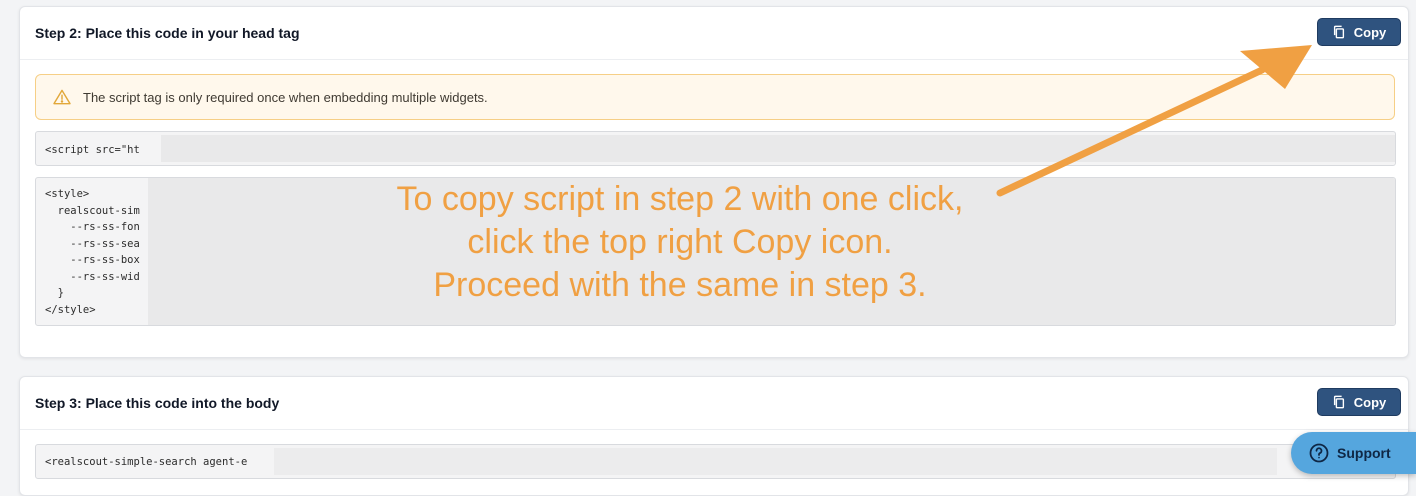 This screenshot has height=496, width=1416. I want to click on step3-copy-label: Copy, so click(1370, 402).